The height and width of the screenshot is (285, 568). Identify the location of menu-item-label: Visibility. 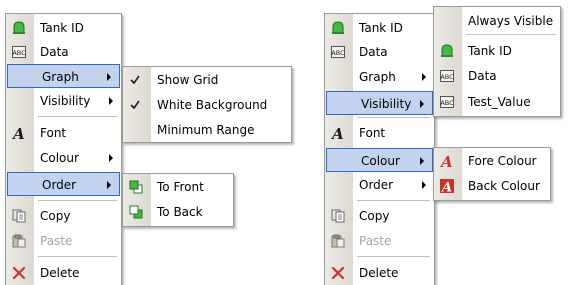
(386, 104).